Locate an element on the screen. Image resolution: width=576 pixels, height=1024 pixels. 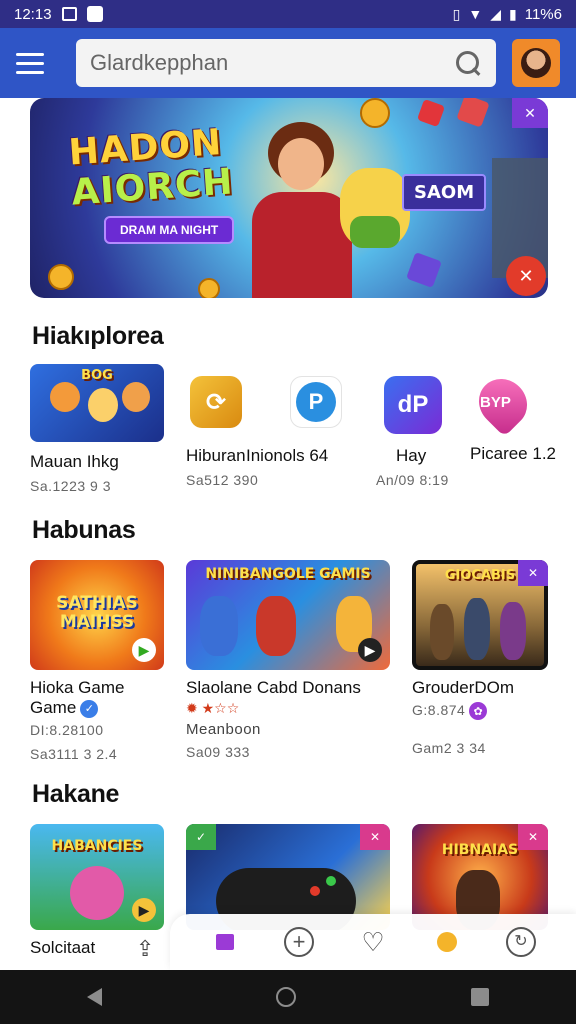
game-card: GIOCABIS ✕ GrouderDOm G:8.874 ✿ Gam2 3 34 is located at coordinates (480, 658).